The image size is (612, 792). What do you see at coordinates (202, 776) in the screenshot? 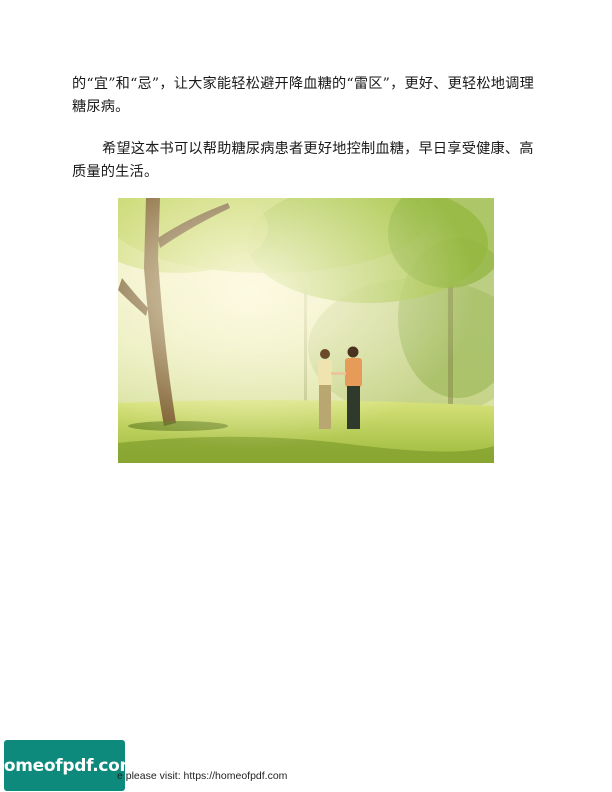
I see `footer-link: e please visit: https://homeofpdf.com` at bounding box center [202, 776].